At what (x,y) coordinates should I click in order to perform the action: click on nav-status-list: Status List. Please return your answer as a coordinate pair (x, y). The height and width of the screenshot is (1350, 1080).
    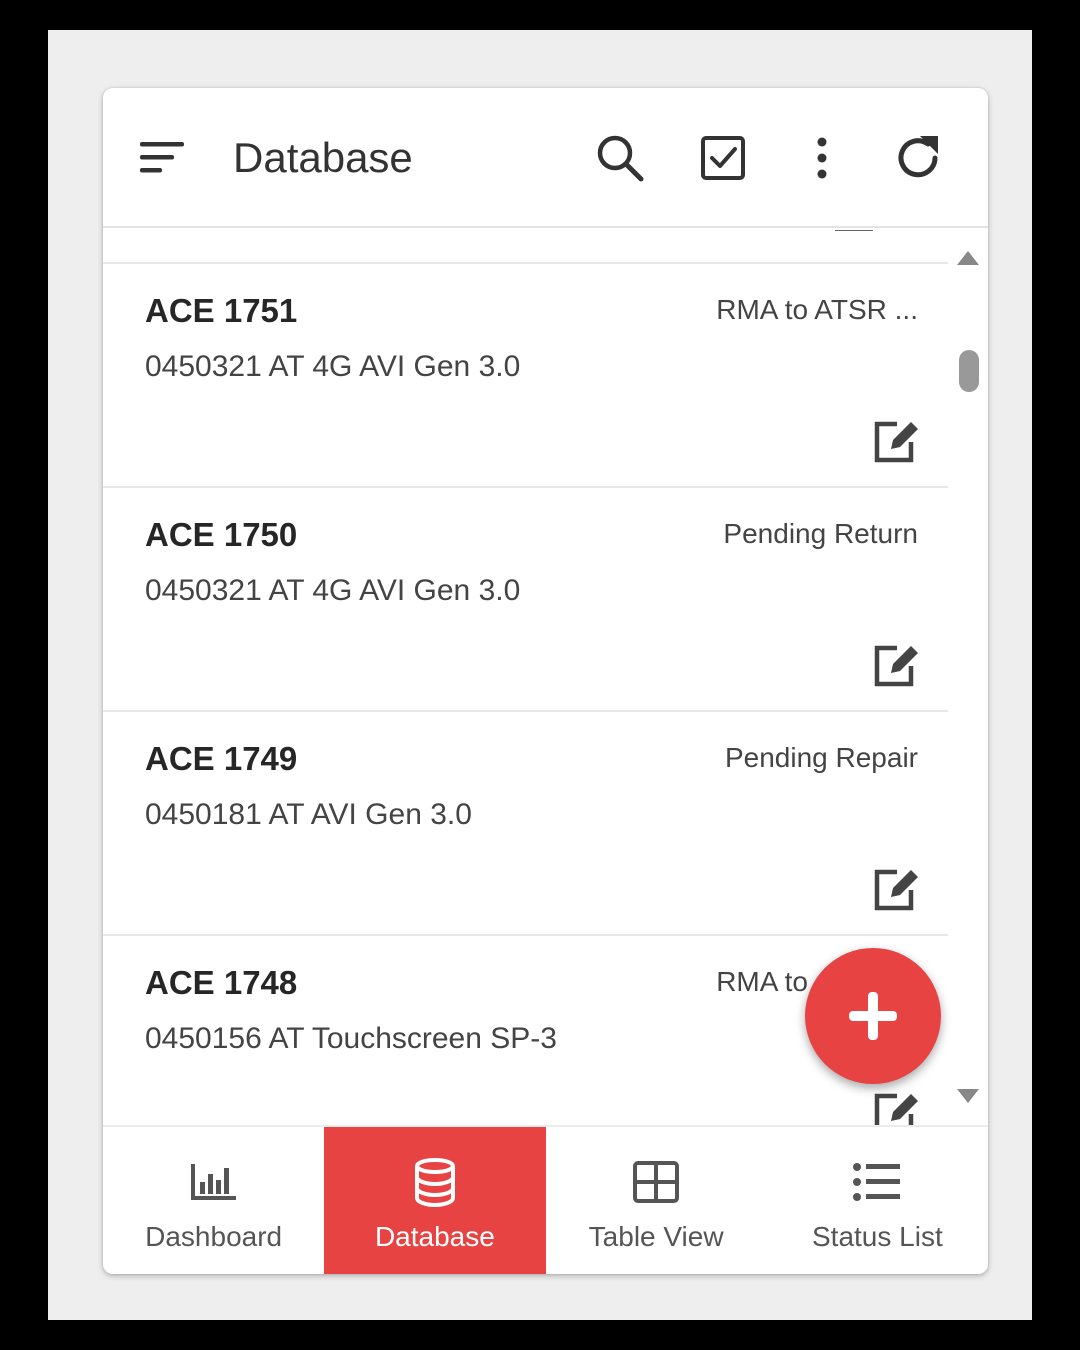
    Looking at the image, I should click on (877, 1200).